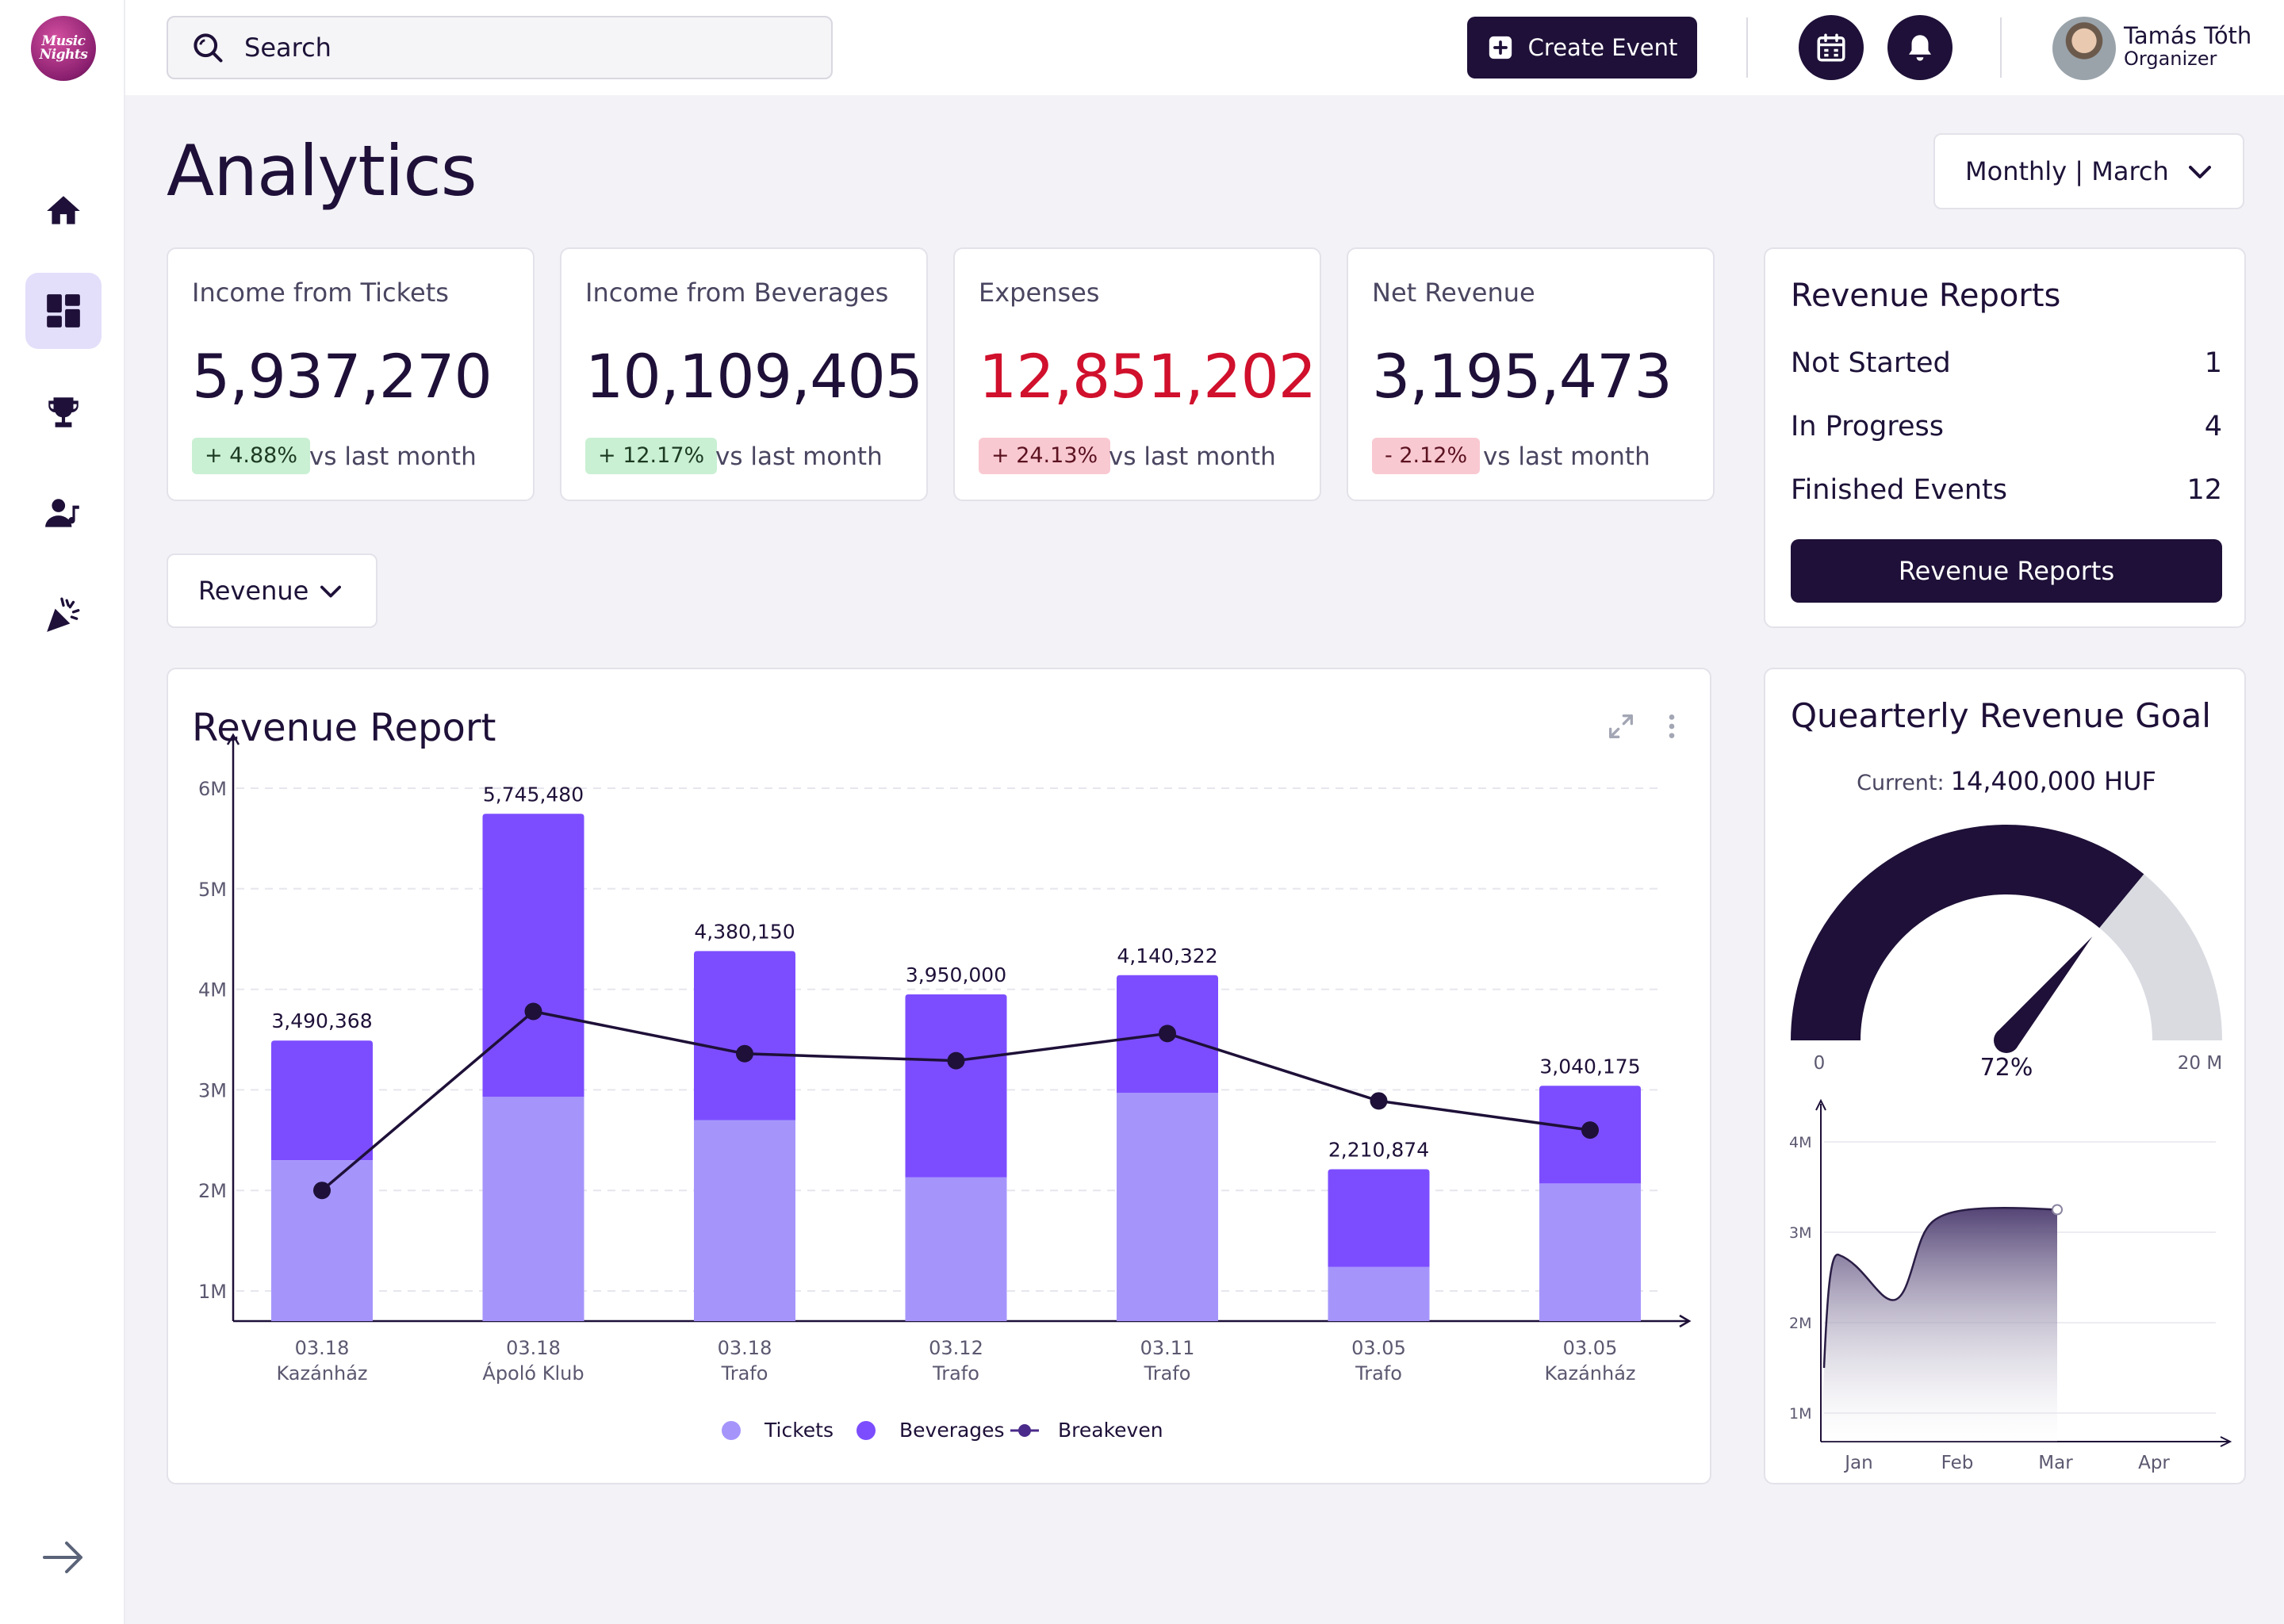 The image size is (2284, 1624). I want to click on gauge-progress, so click(1967, 932).